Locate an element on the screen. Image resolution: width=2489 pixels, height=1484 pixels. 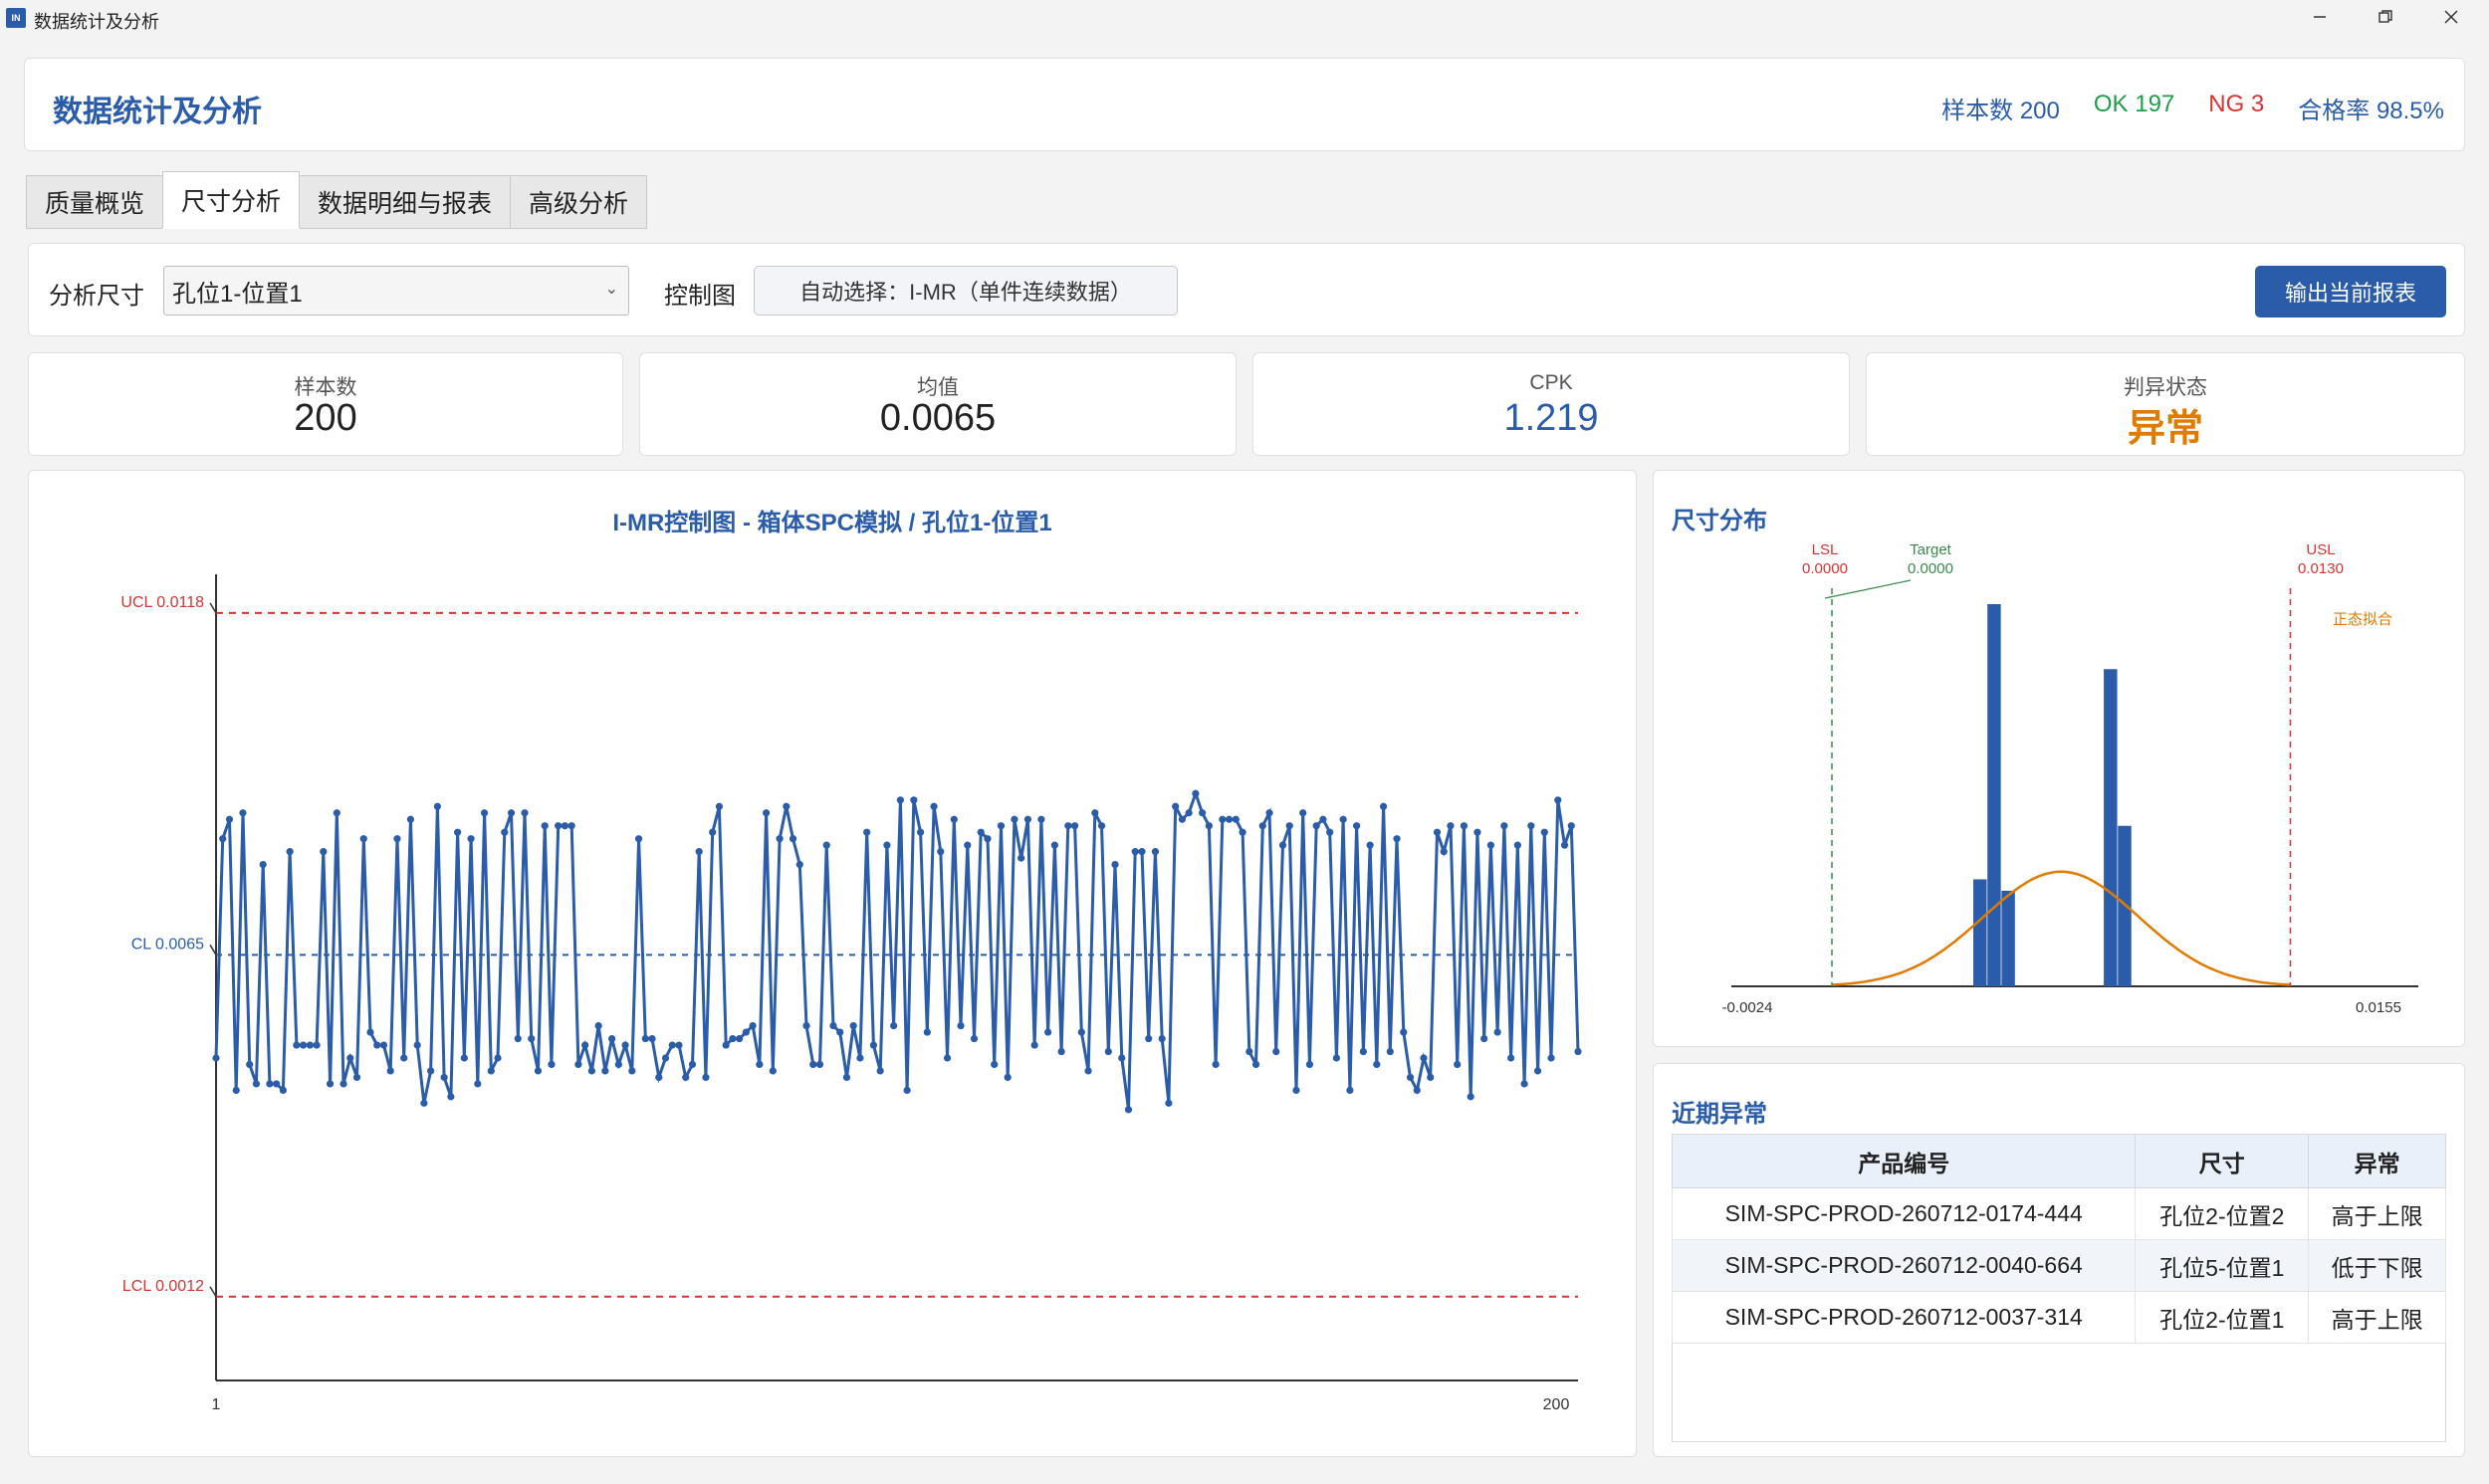
column-header-anomaly: 异常 is located at coordinates (2377, 1161).